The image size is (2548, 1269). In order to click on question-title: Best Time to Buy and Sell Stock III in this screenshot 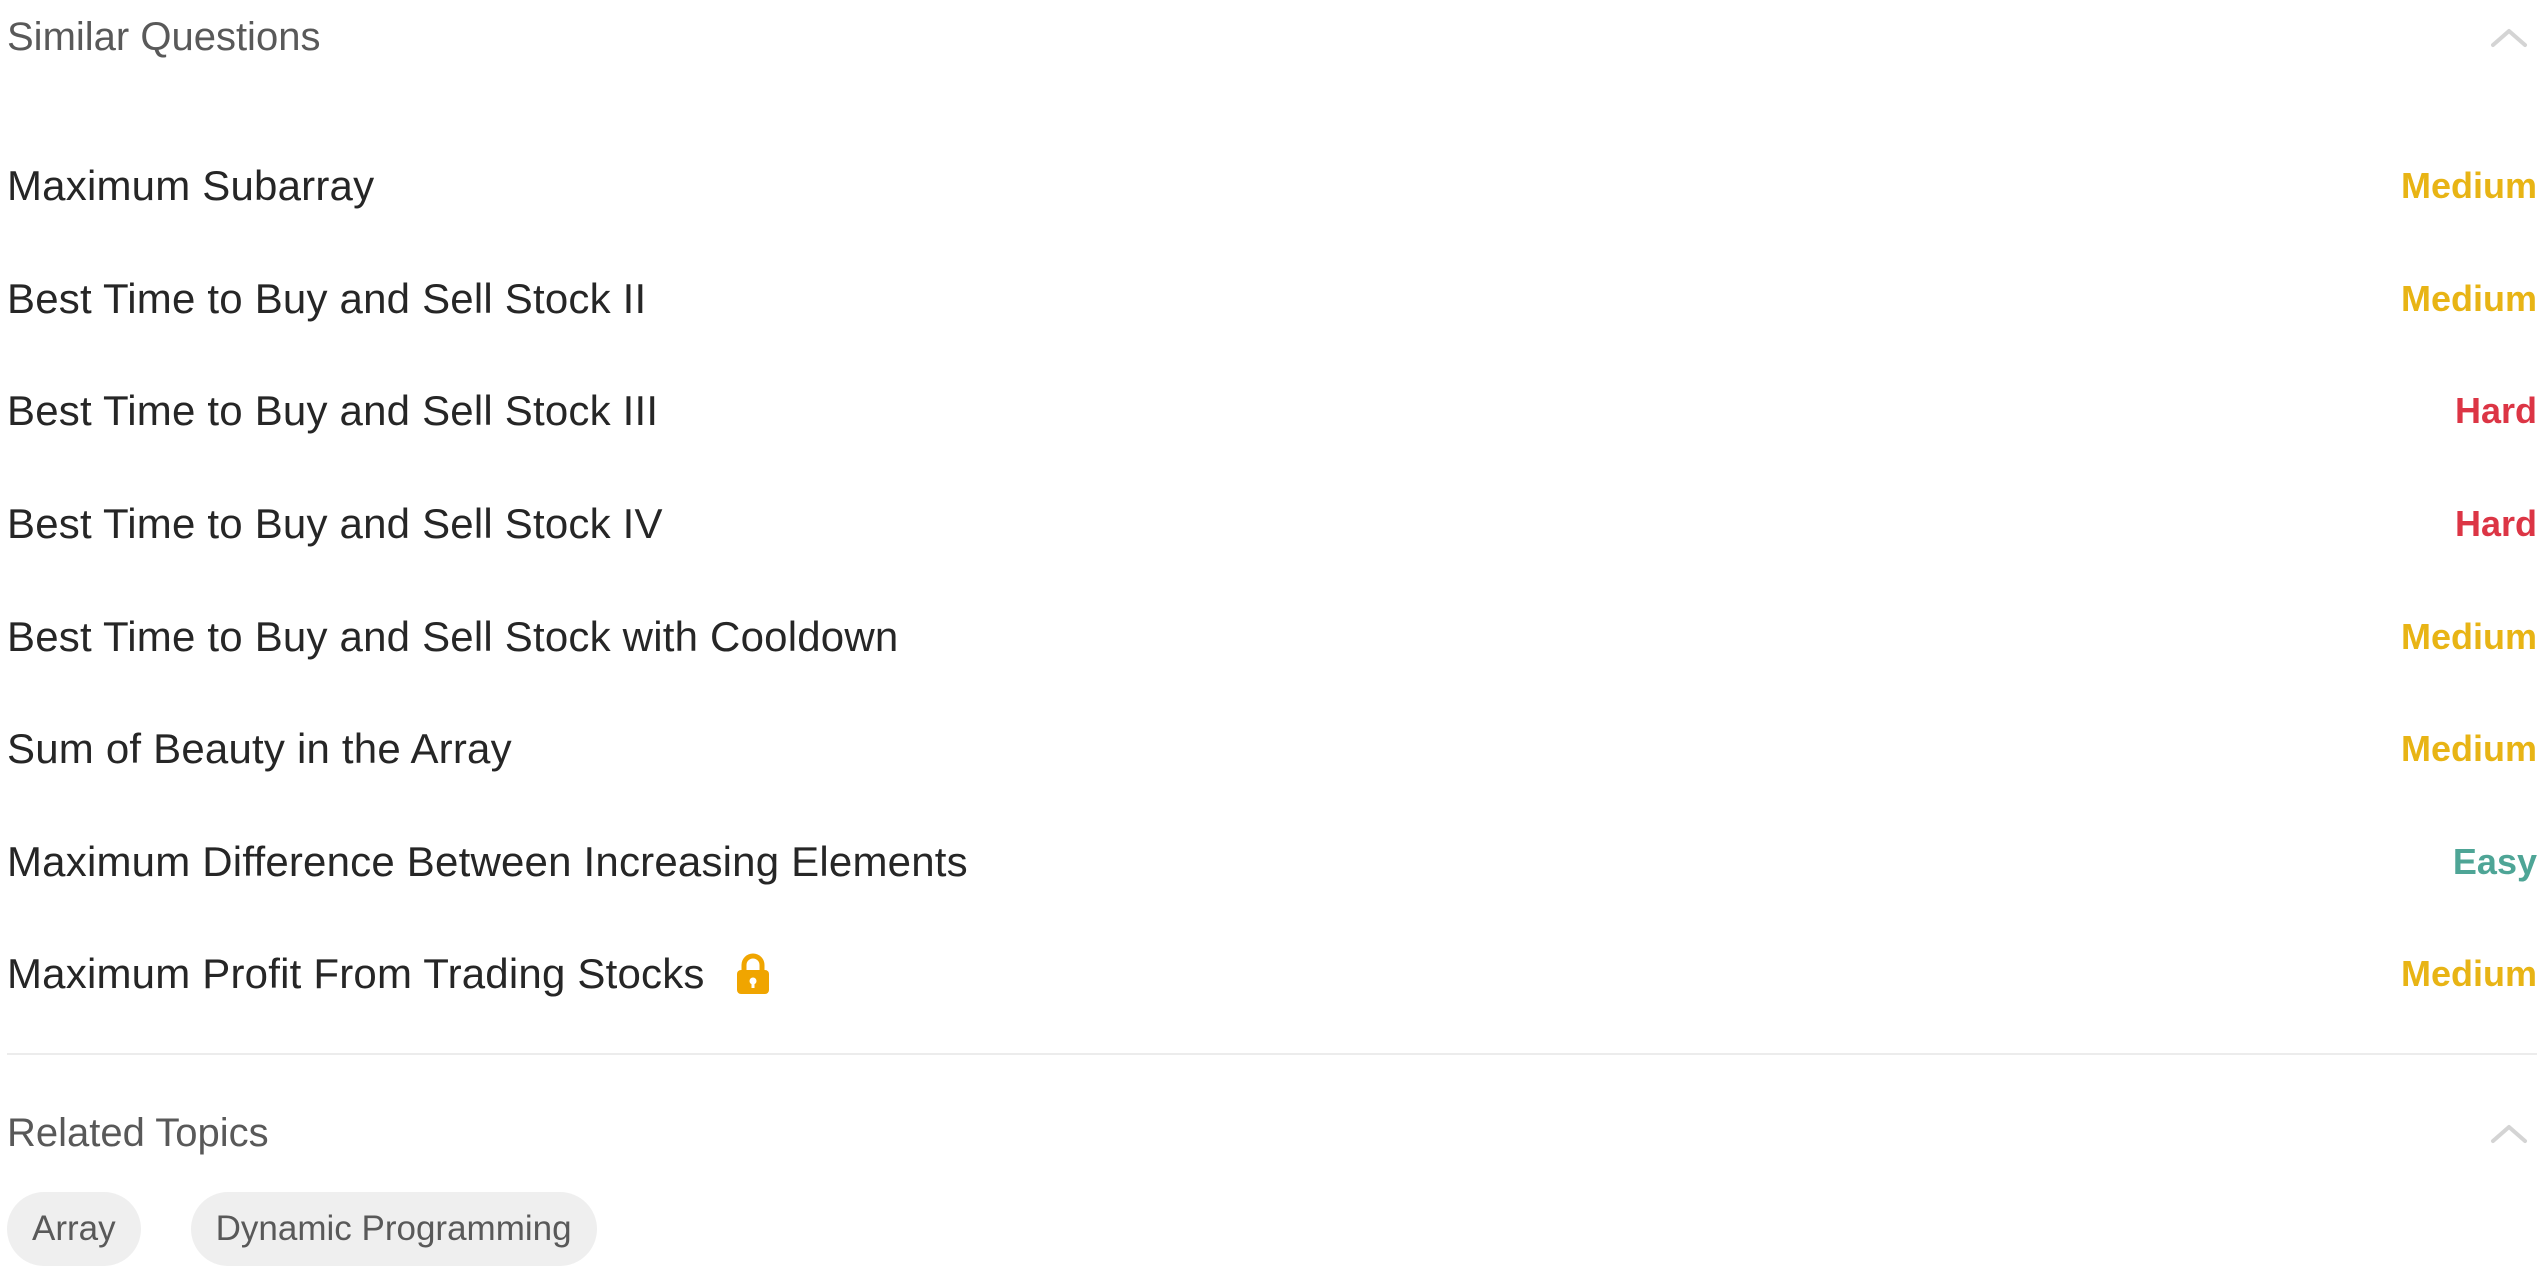, I will do `click(332, 411)`.